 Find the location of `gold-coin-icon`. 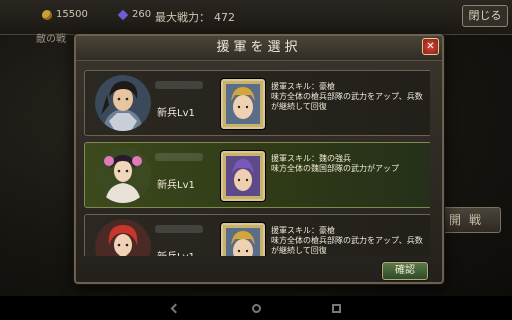

gold-coin-icon is located at coordinates (47, 14).